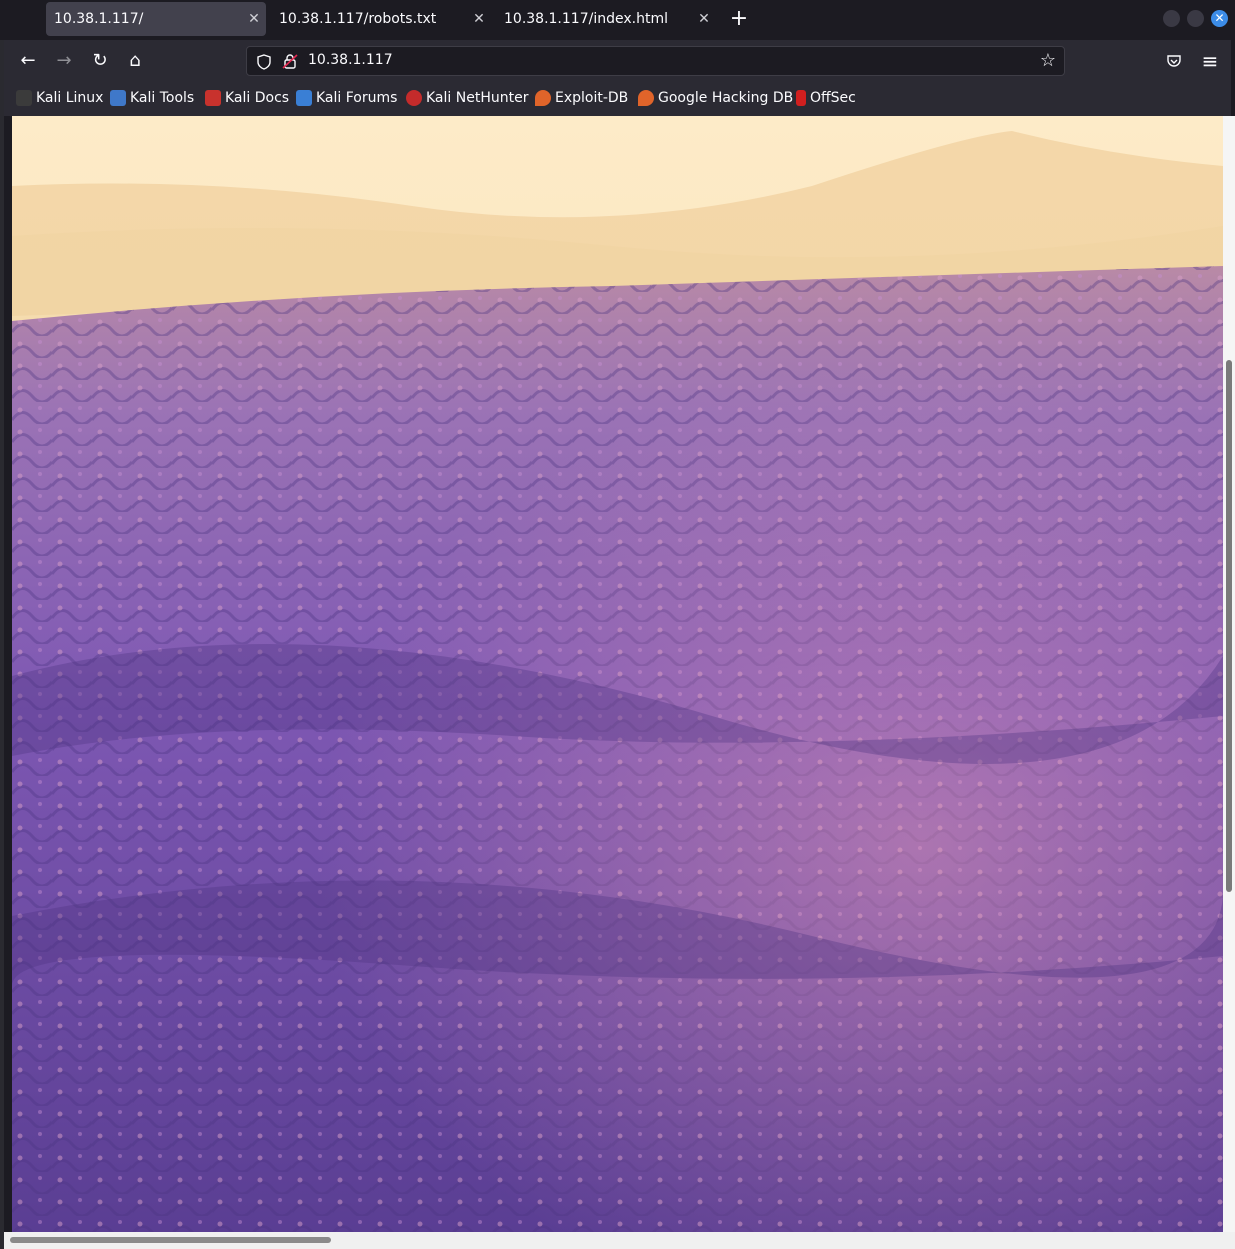 The image size is (1235, 1249). Describe the element at coordinates (646, 98) in the screenshot. I see `ghdb-icon` at that location.